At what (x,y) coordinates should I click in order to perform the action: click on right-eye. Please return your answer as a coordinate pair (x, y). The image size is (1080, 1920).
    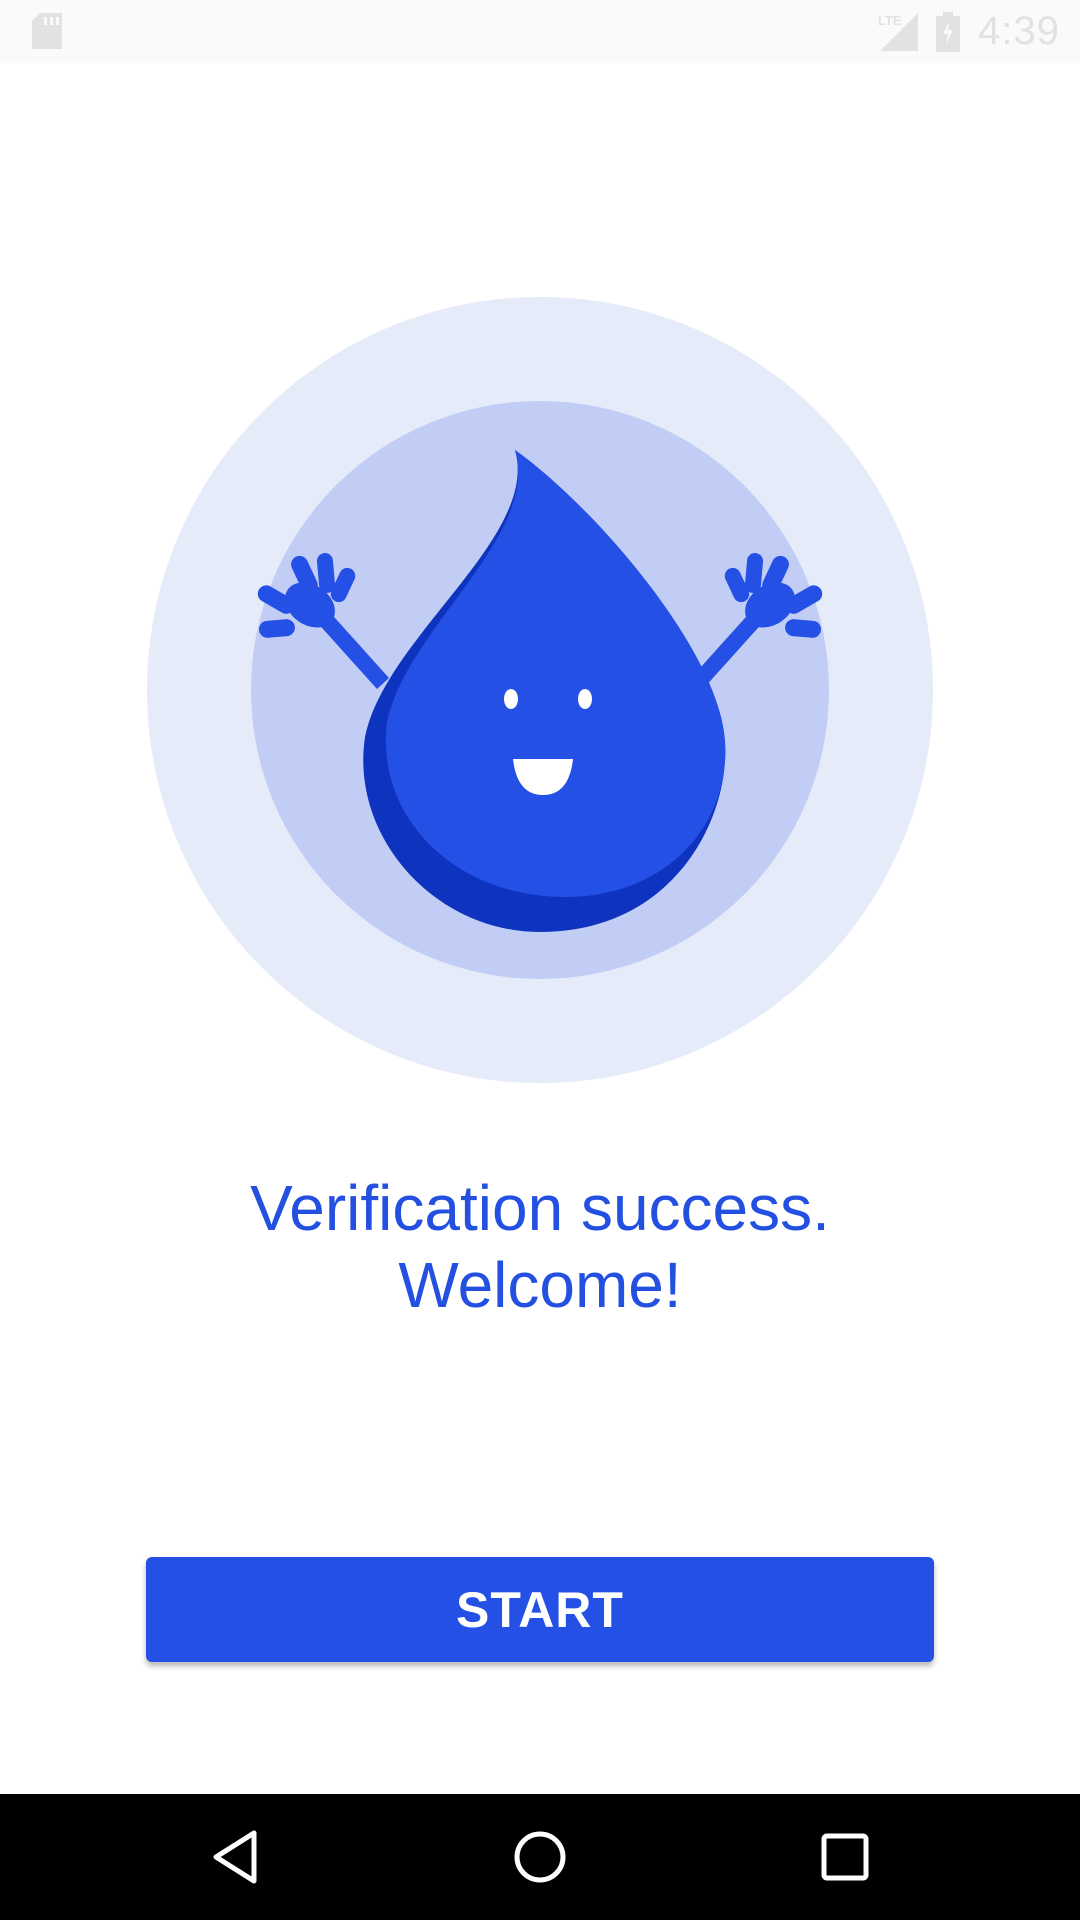
    Looking at the image, I should click on (585, 699).